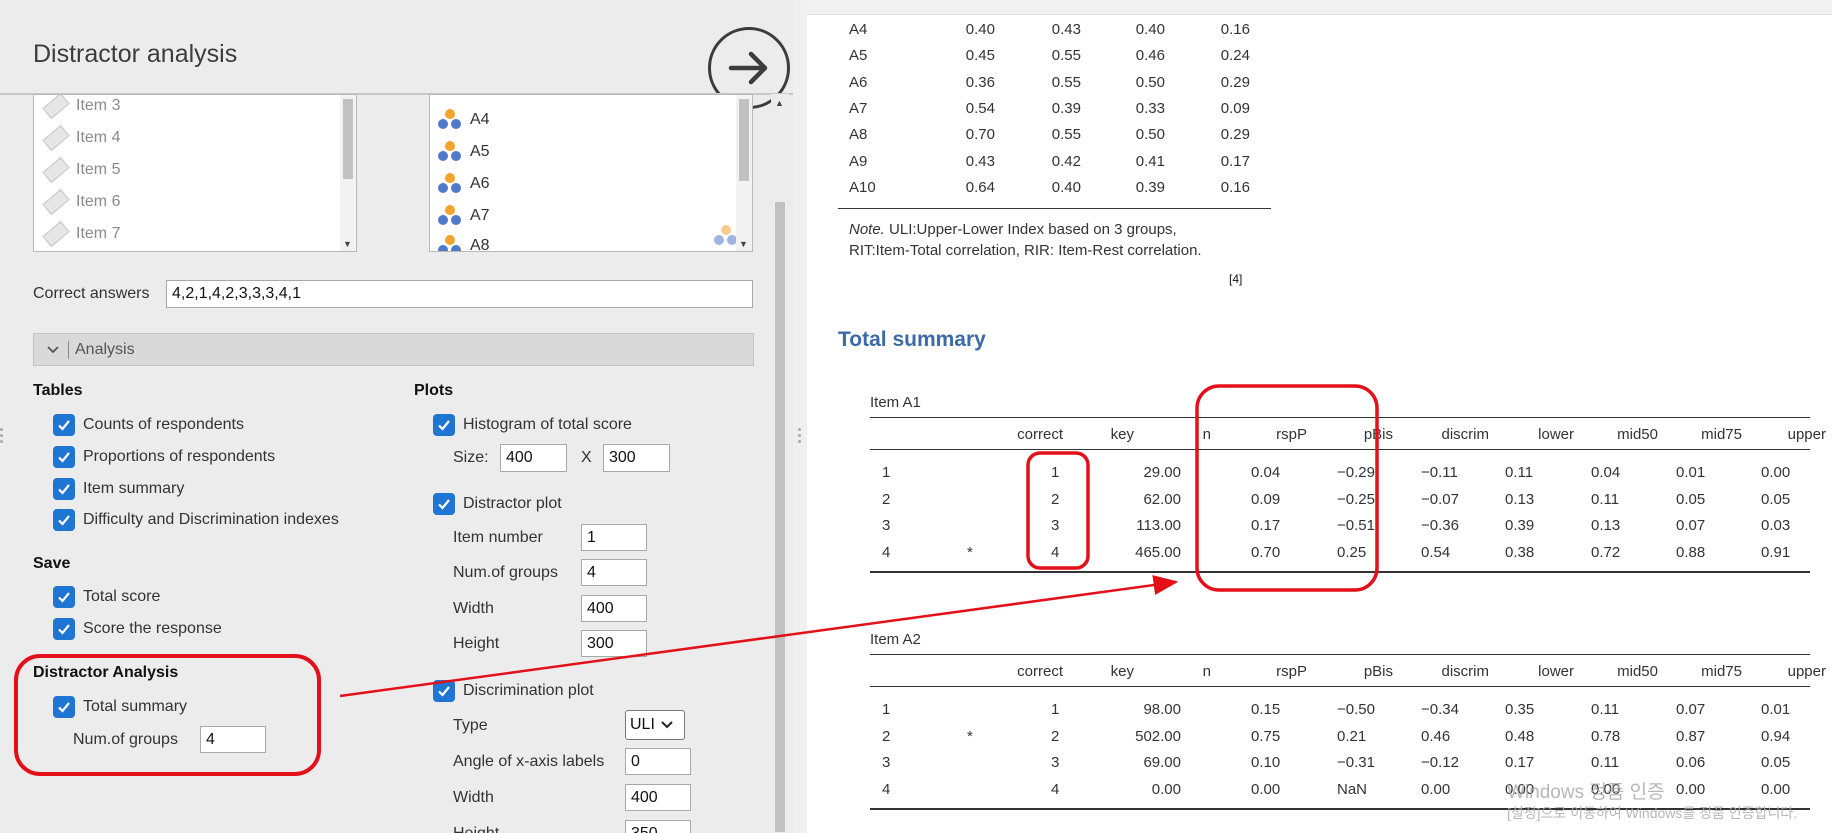  Describe the element at coordinates (759, 636) in the screenshot. I see `annotation-arrow` at that location.